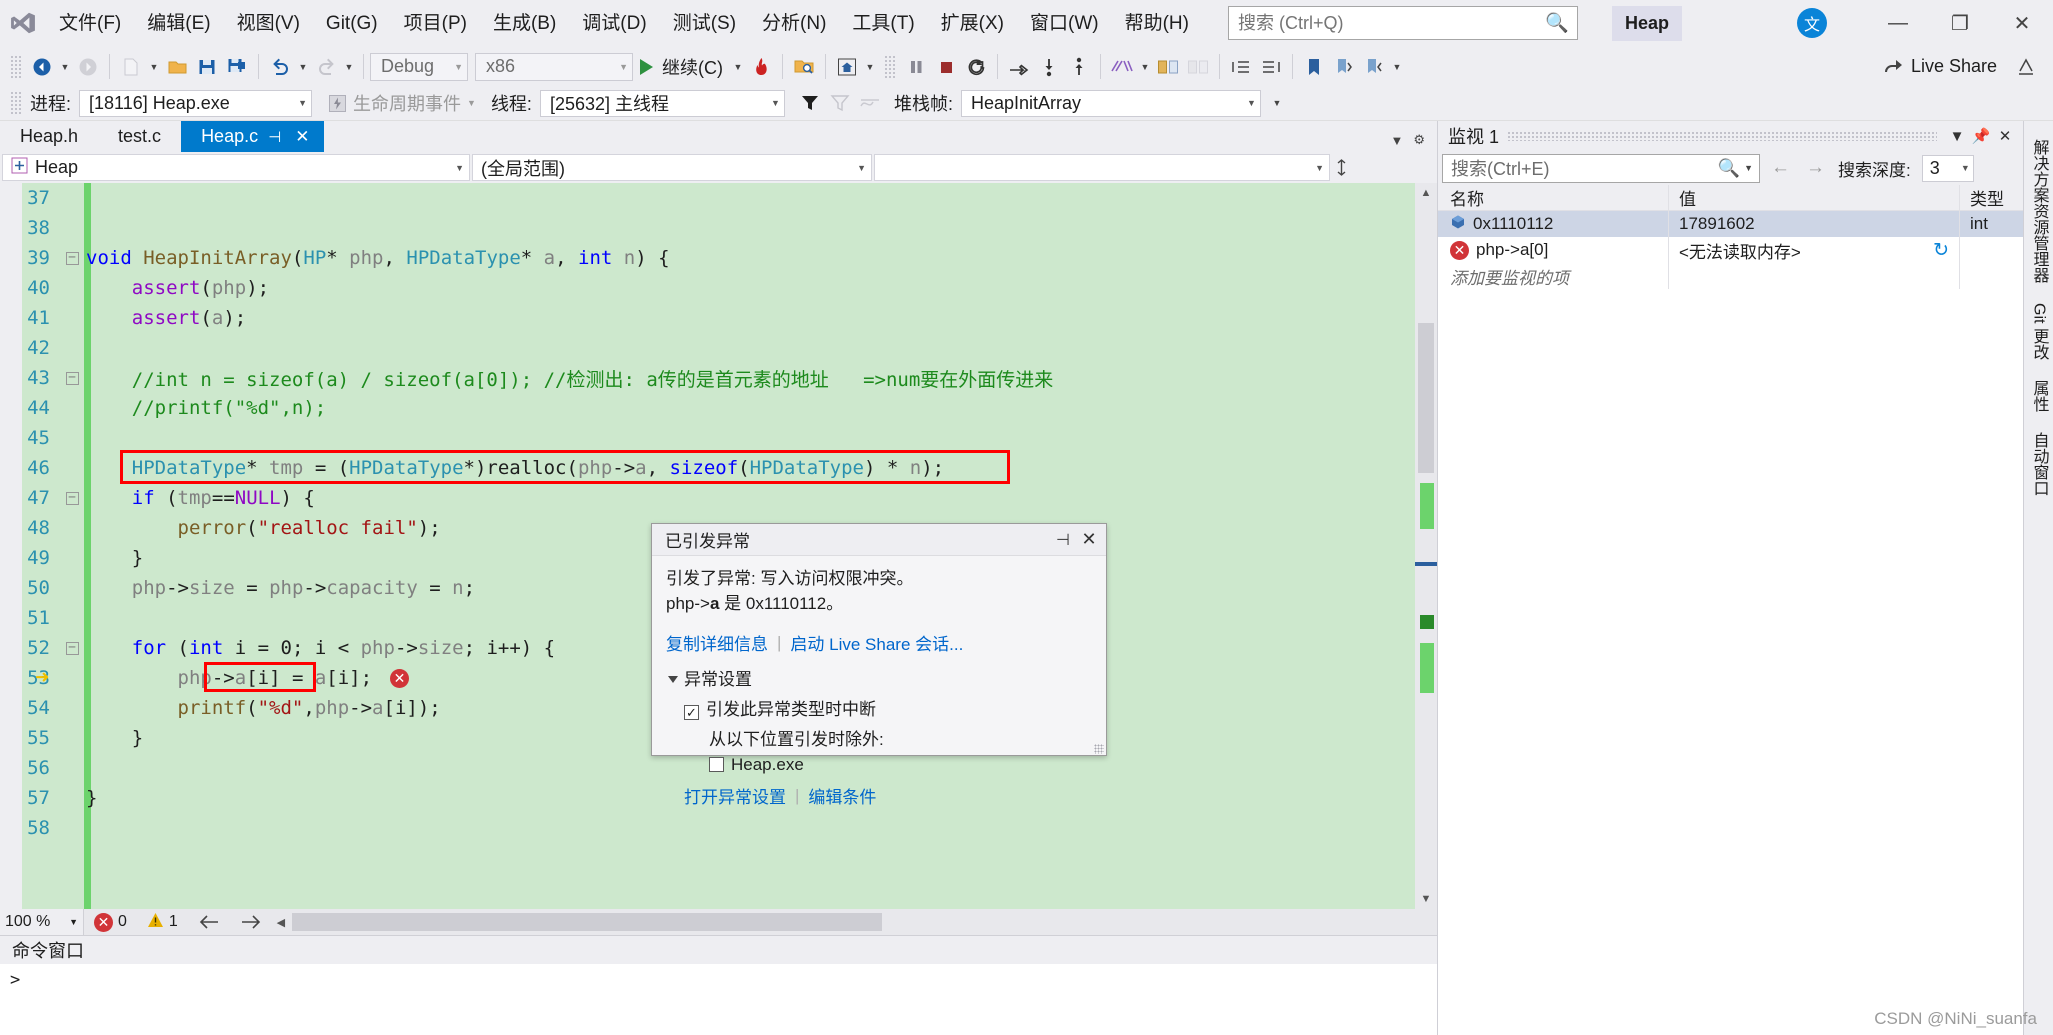 Image resolution: width=2053 pixels, height=1035 pixels. I want to click on step-into-icon, so click(1049, 67).